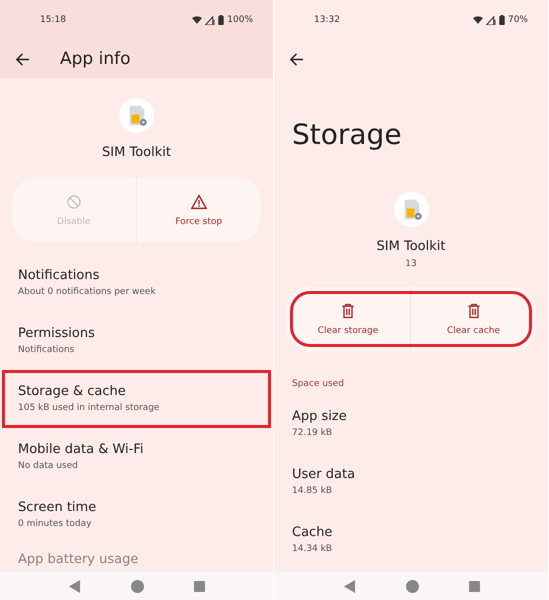  What do you see at coordinates (198, 202) in the screenshot?
I see `warning-icon` at bounding box center [198, 202].